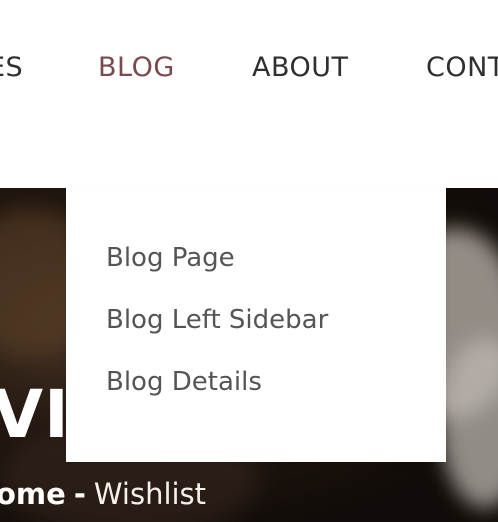 The image size is (498, 522). Describe the element at coordinates (33, 494) in the screenshot. I see `breadcrumb-home-link: ome` at that location.